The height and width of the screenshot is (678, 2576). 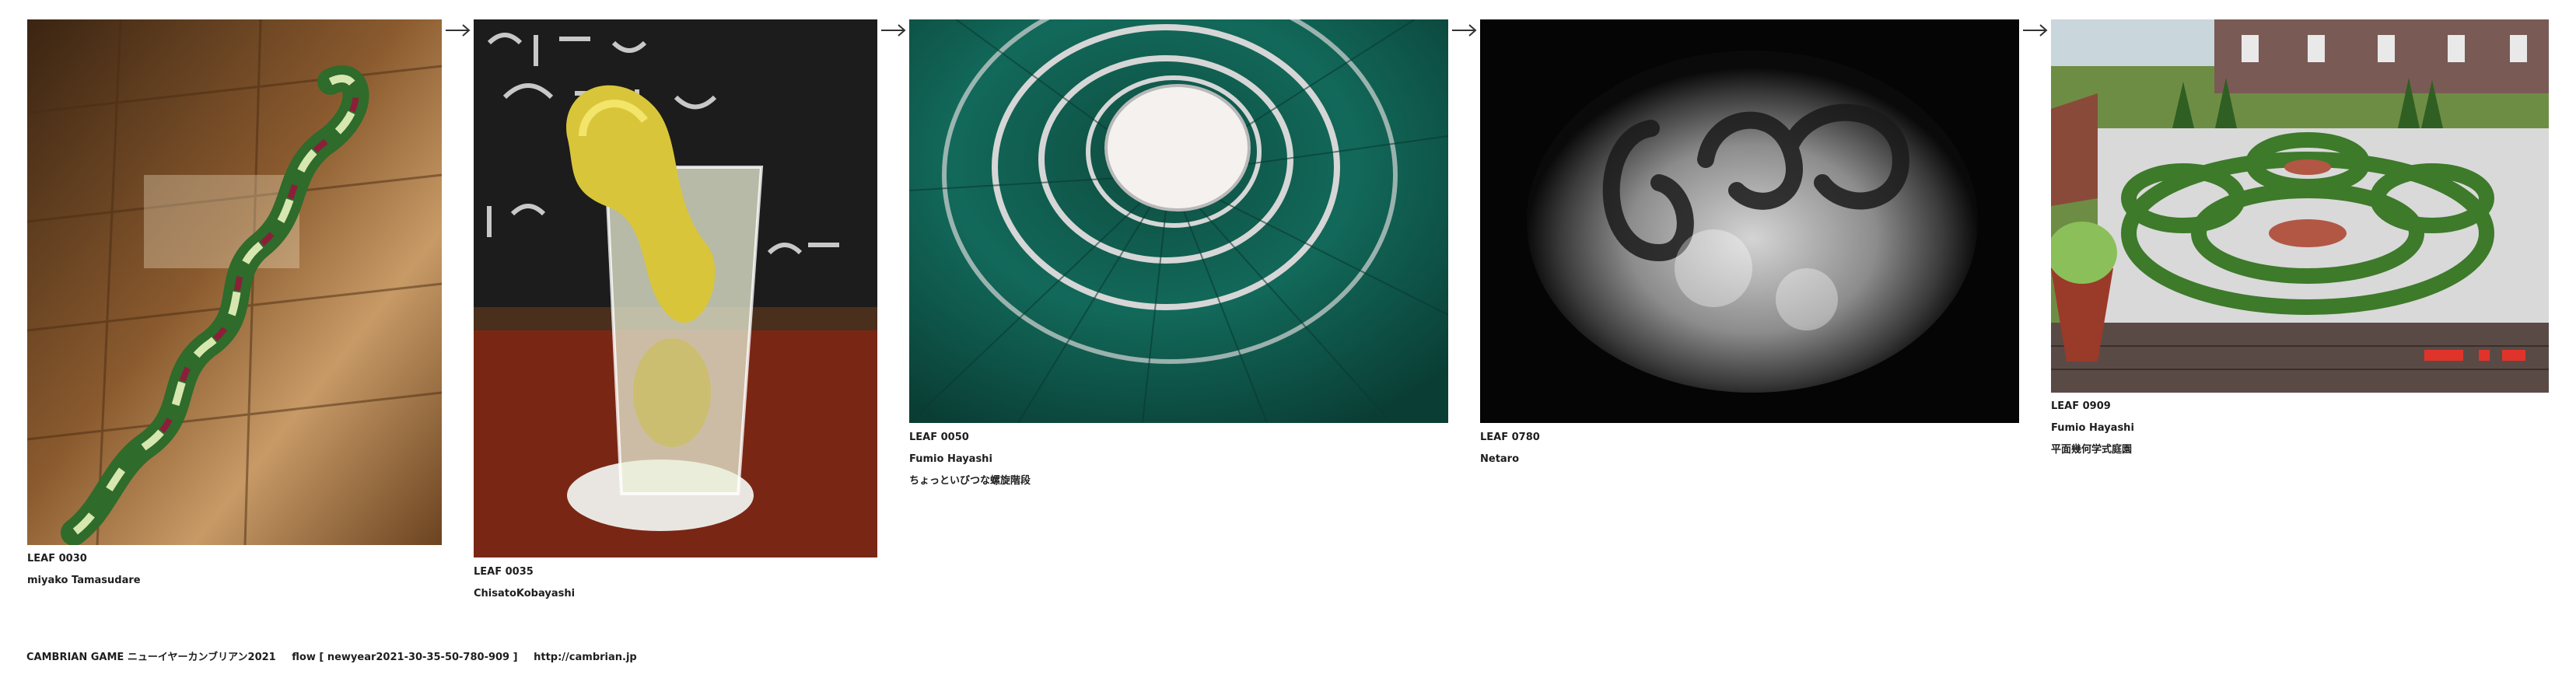 I want to click on formal-garden-image, so click(x=2300, y=206).